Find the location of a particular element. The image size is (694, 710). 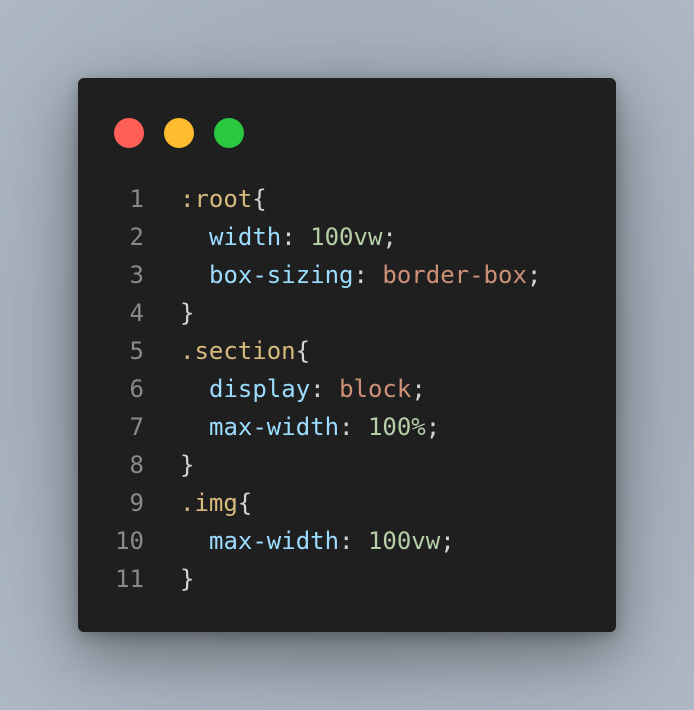

line-number: 4 is located at coordinates (136, 313).